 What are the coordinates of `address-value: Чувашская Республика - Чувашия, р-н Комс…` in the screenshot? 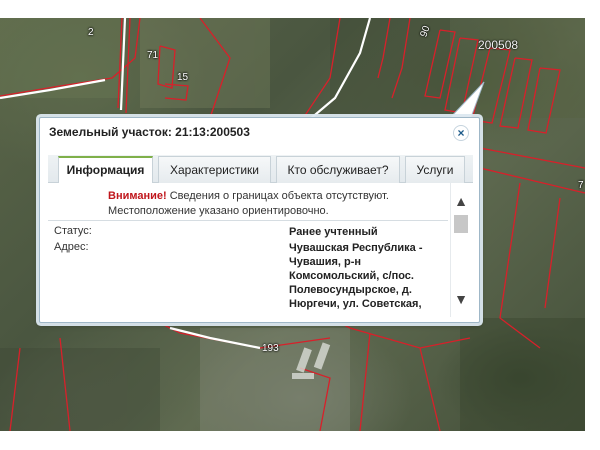 It's located at (356, 276).